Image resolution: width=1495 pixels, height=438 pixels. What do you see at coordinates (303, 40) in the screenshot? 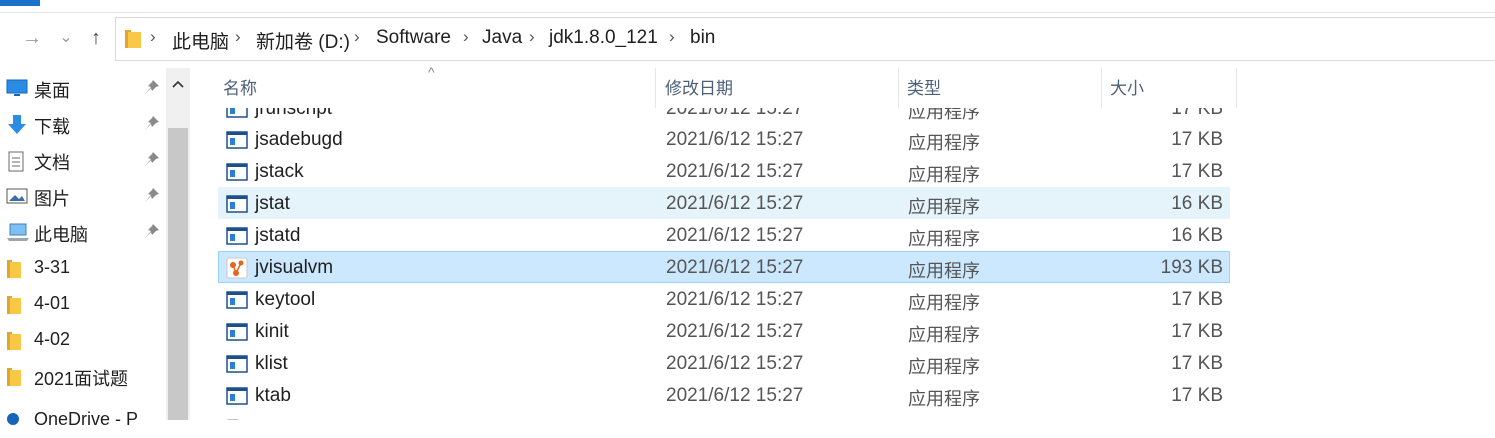
I see `breadcrumb-drive-d: 新加卷 (D:)` at bounding box center [303, 40].